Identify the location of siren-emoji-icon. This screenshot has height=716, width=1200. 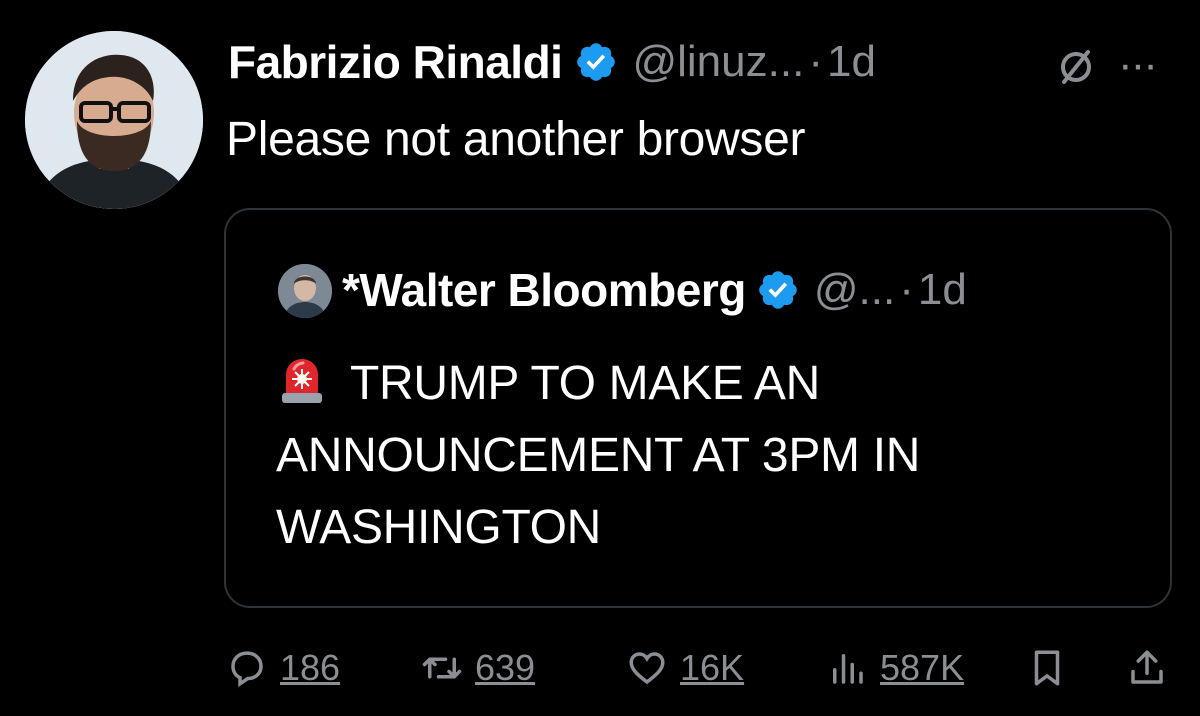
(302, 379).